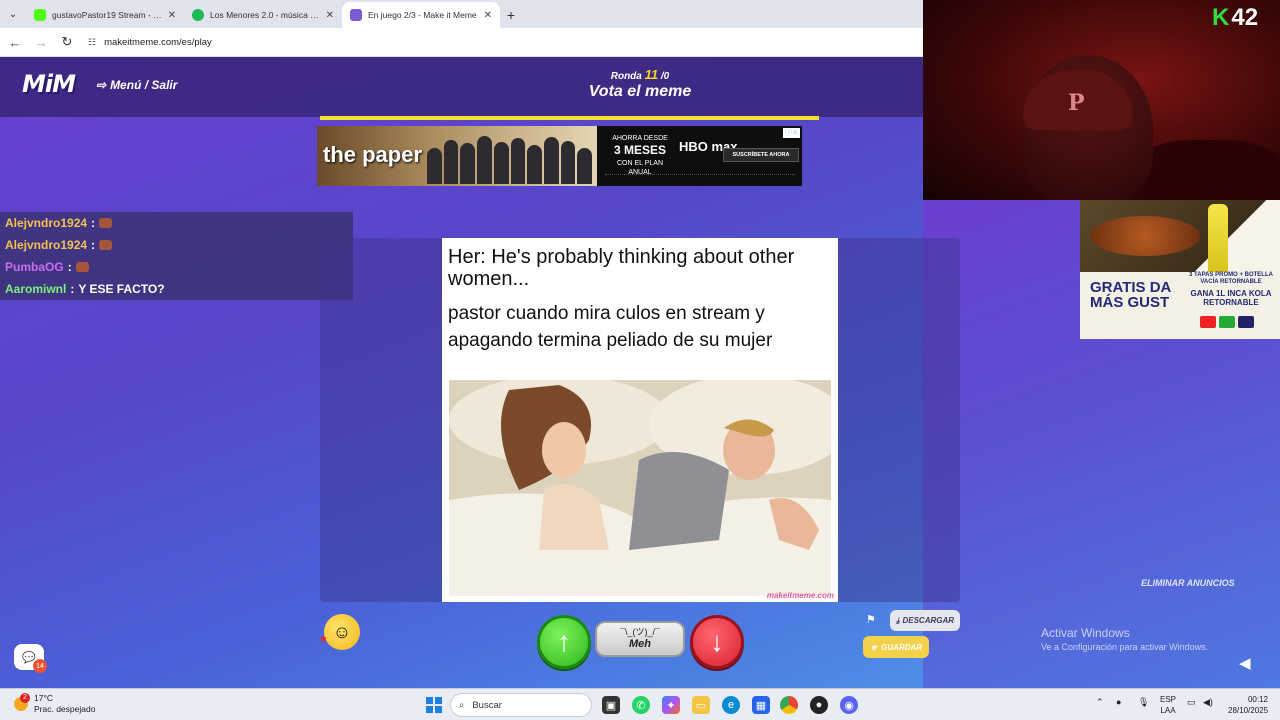 Image resolution: width=1280 pixels, height=720 pixels. I want to click on reaction-emoji-button: ☺ ♥, so click(340, 632).